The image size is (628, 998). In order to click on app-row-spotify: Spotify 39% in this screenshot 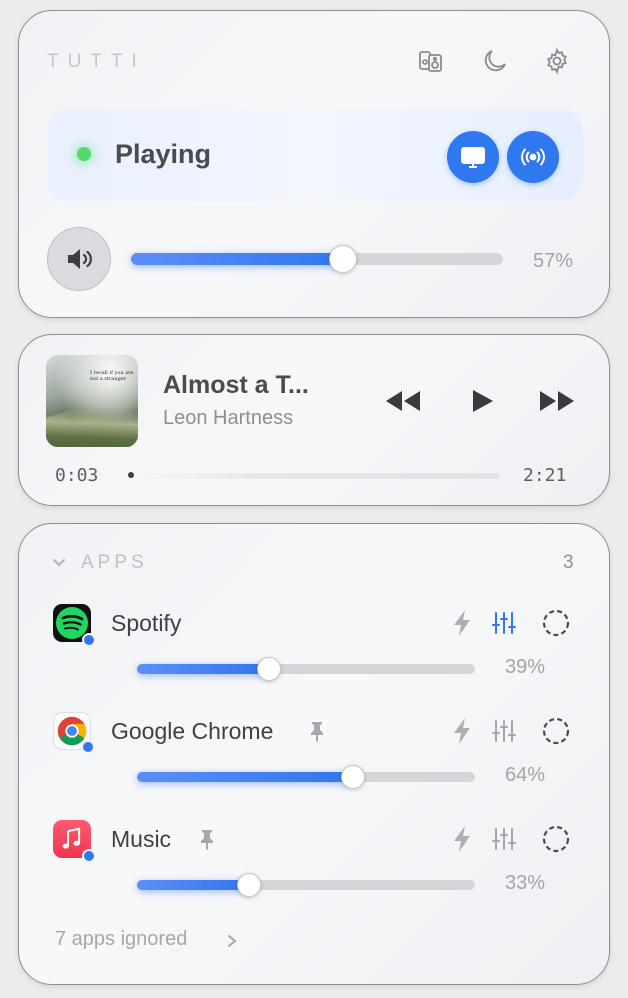, I will do `click(315, 654)`.